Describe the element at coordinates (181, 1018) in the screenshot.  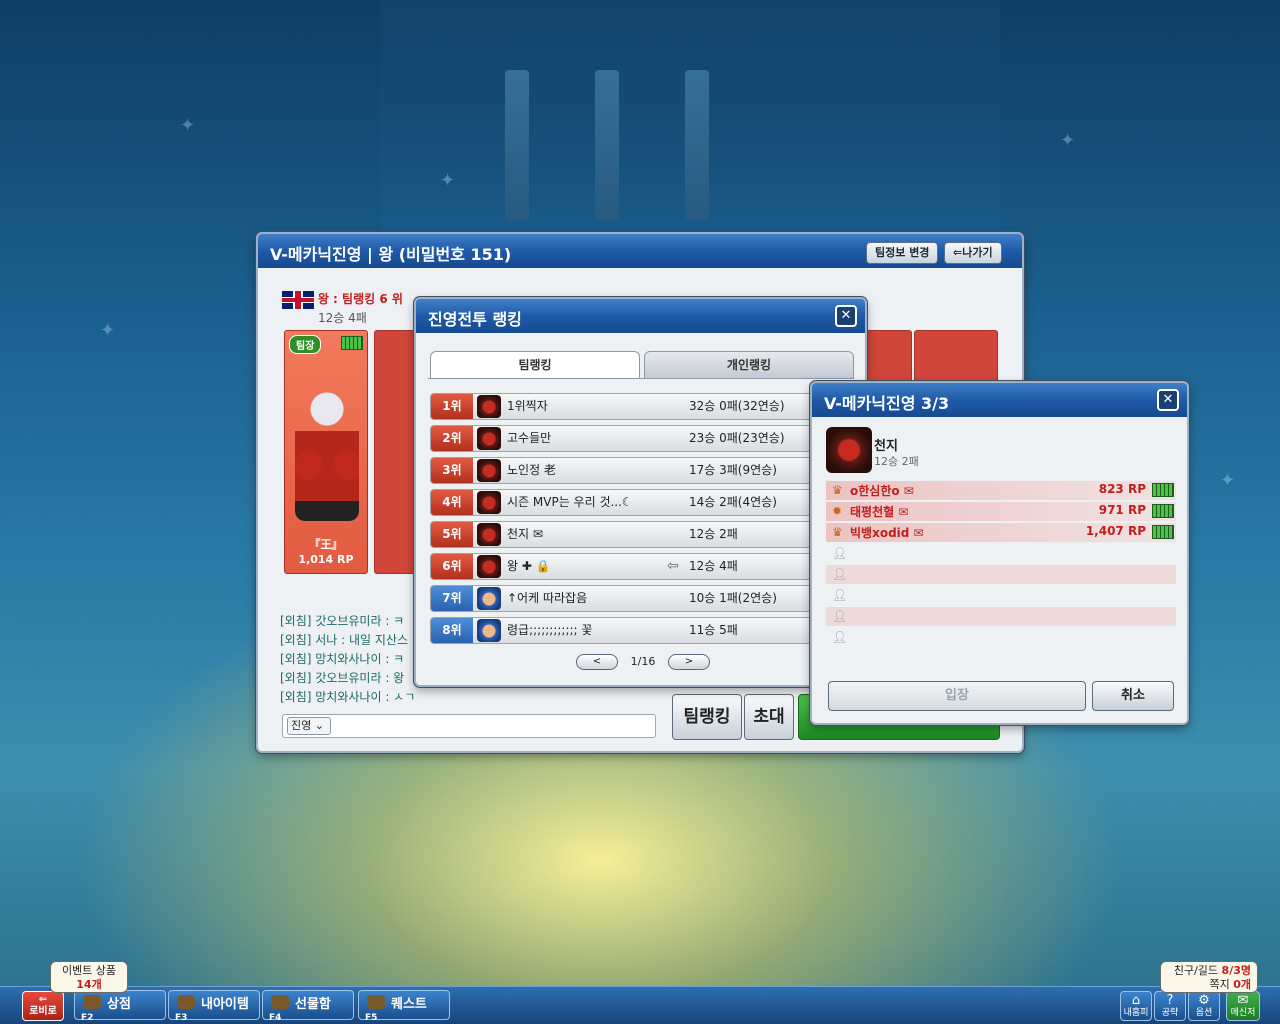
I see `fkey-label: F3` at that location.